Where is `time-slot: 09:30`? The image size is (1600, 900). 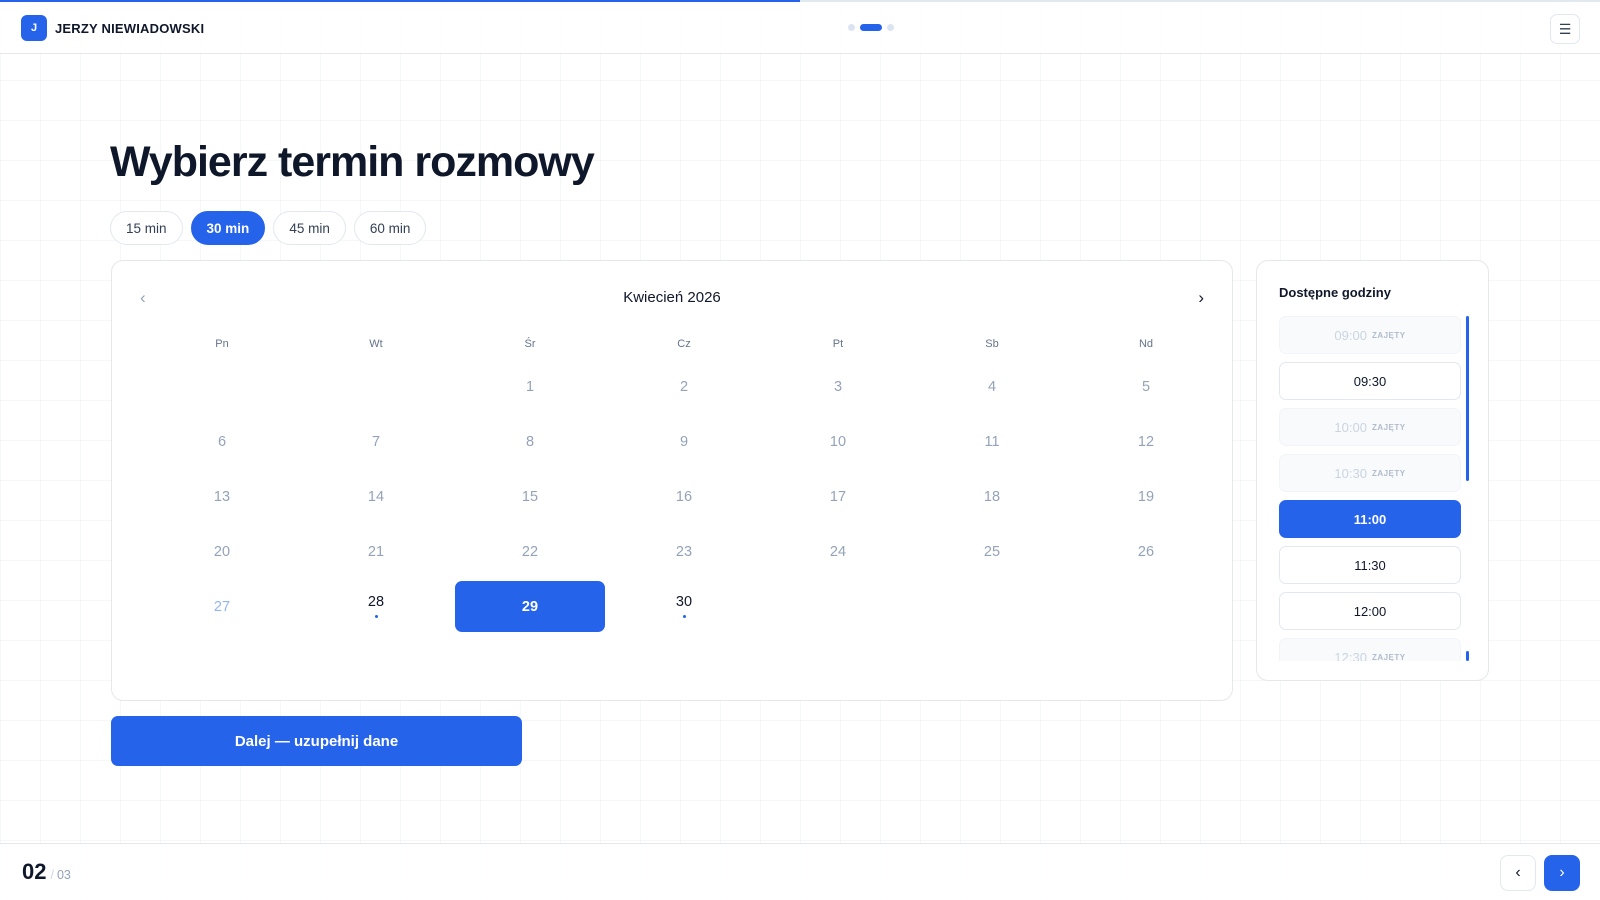
time-slot: 09:30 is located at coordinates (1370, 381).